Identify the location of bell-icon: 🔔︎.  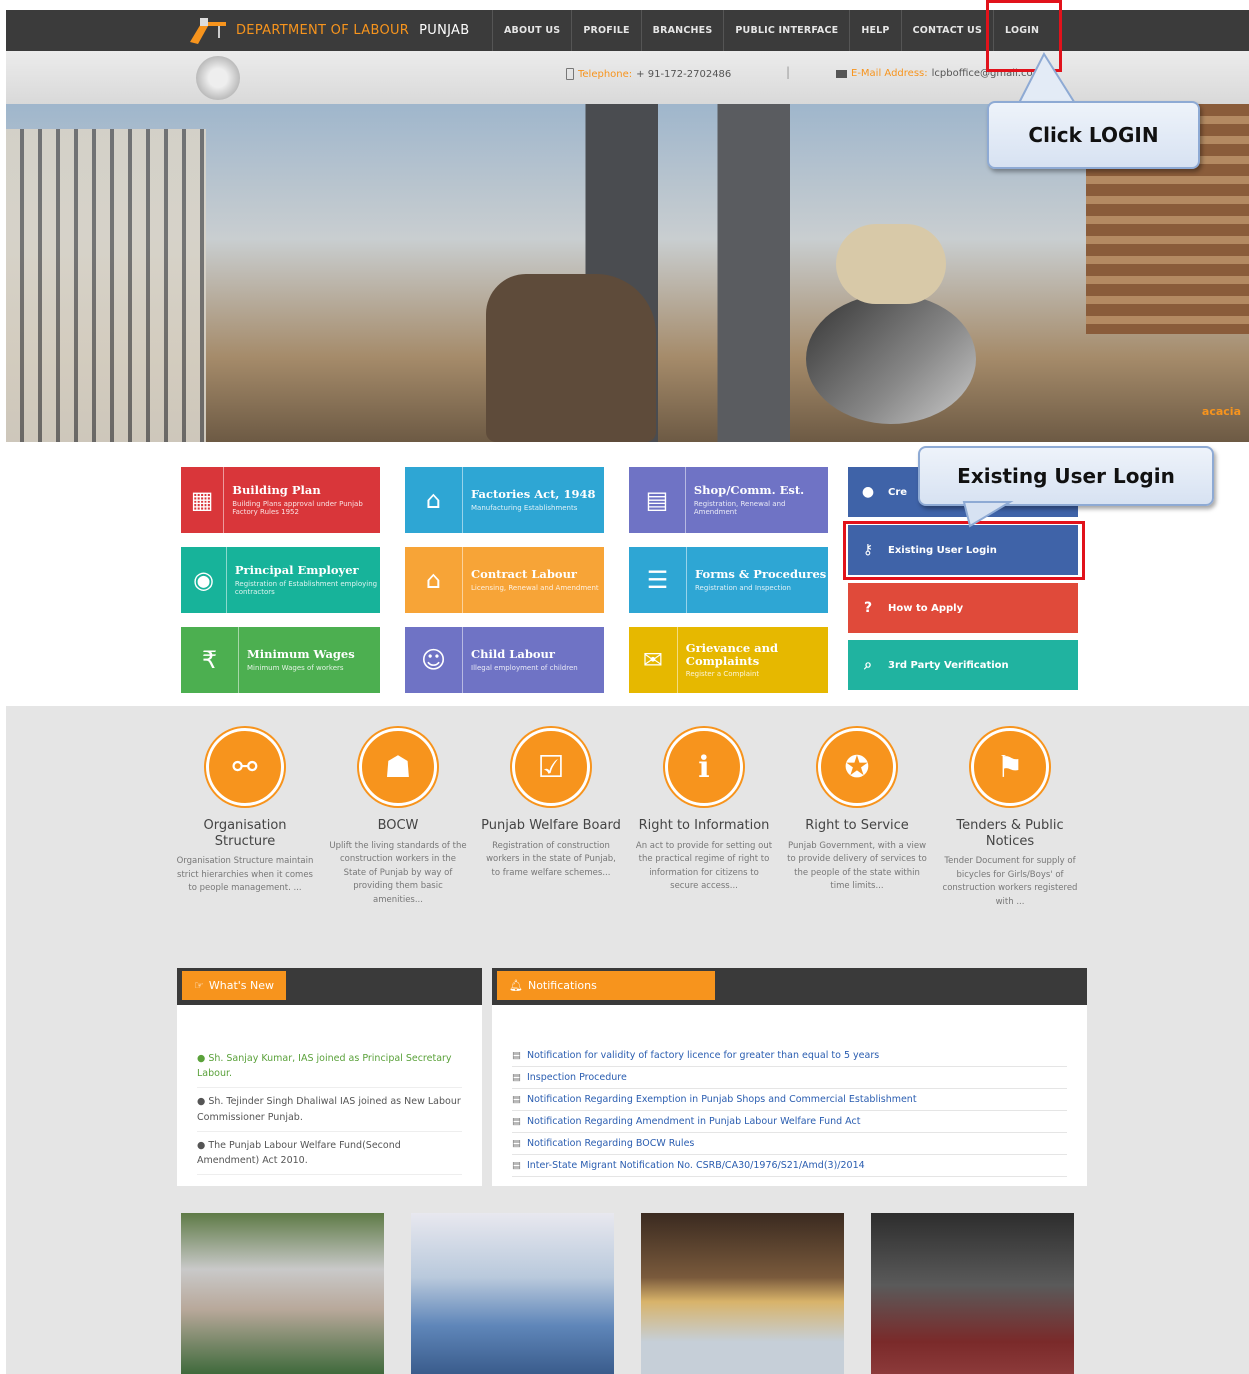
(516, 985).